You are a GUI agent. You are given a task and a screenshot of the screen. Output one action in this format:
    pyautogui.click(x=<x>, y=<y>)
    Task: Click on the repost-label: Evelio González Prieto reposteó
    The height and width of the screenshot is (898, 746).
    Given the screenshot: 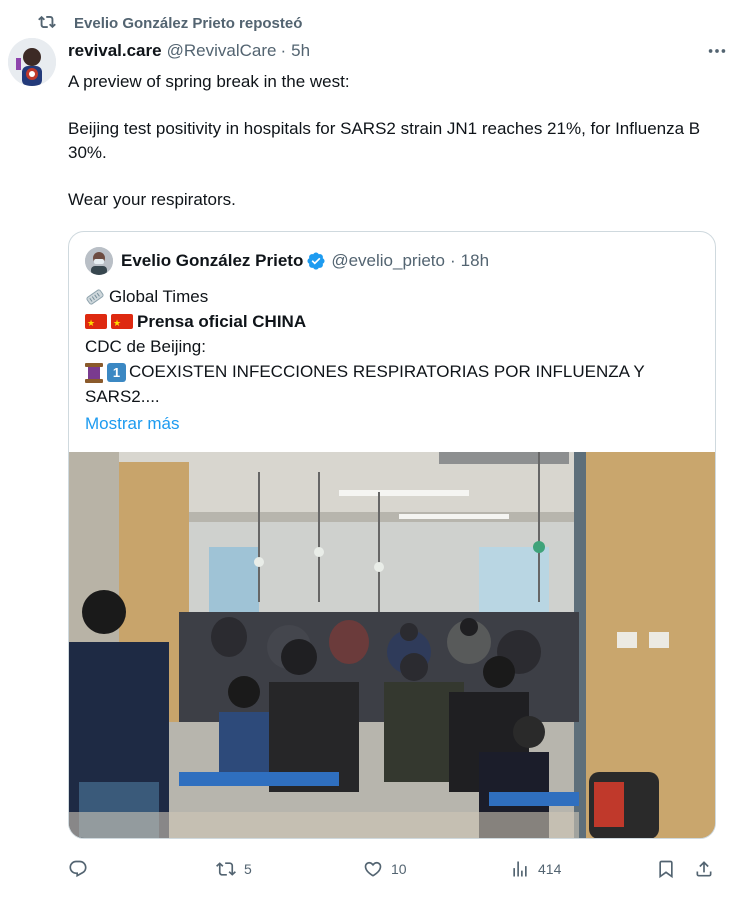 What is the action you would take?
    pyautogui.click(x=188, y=23)
    